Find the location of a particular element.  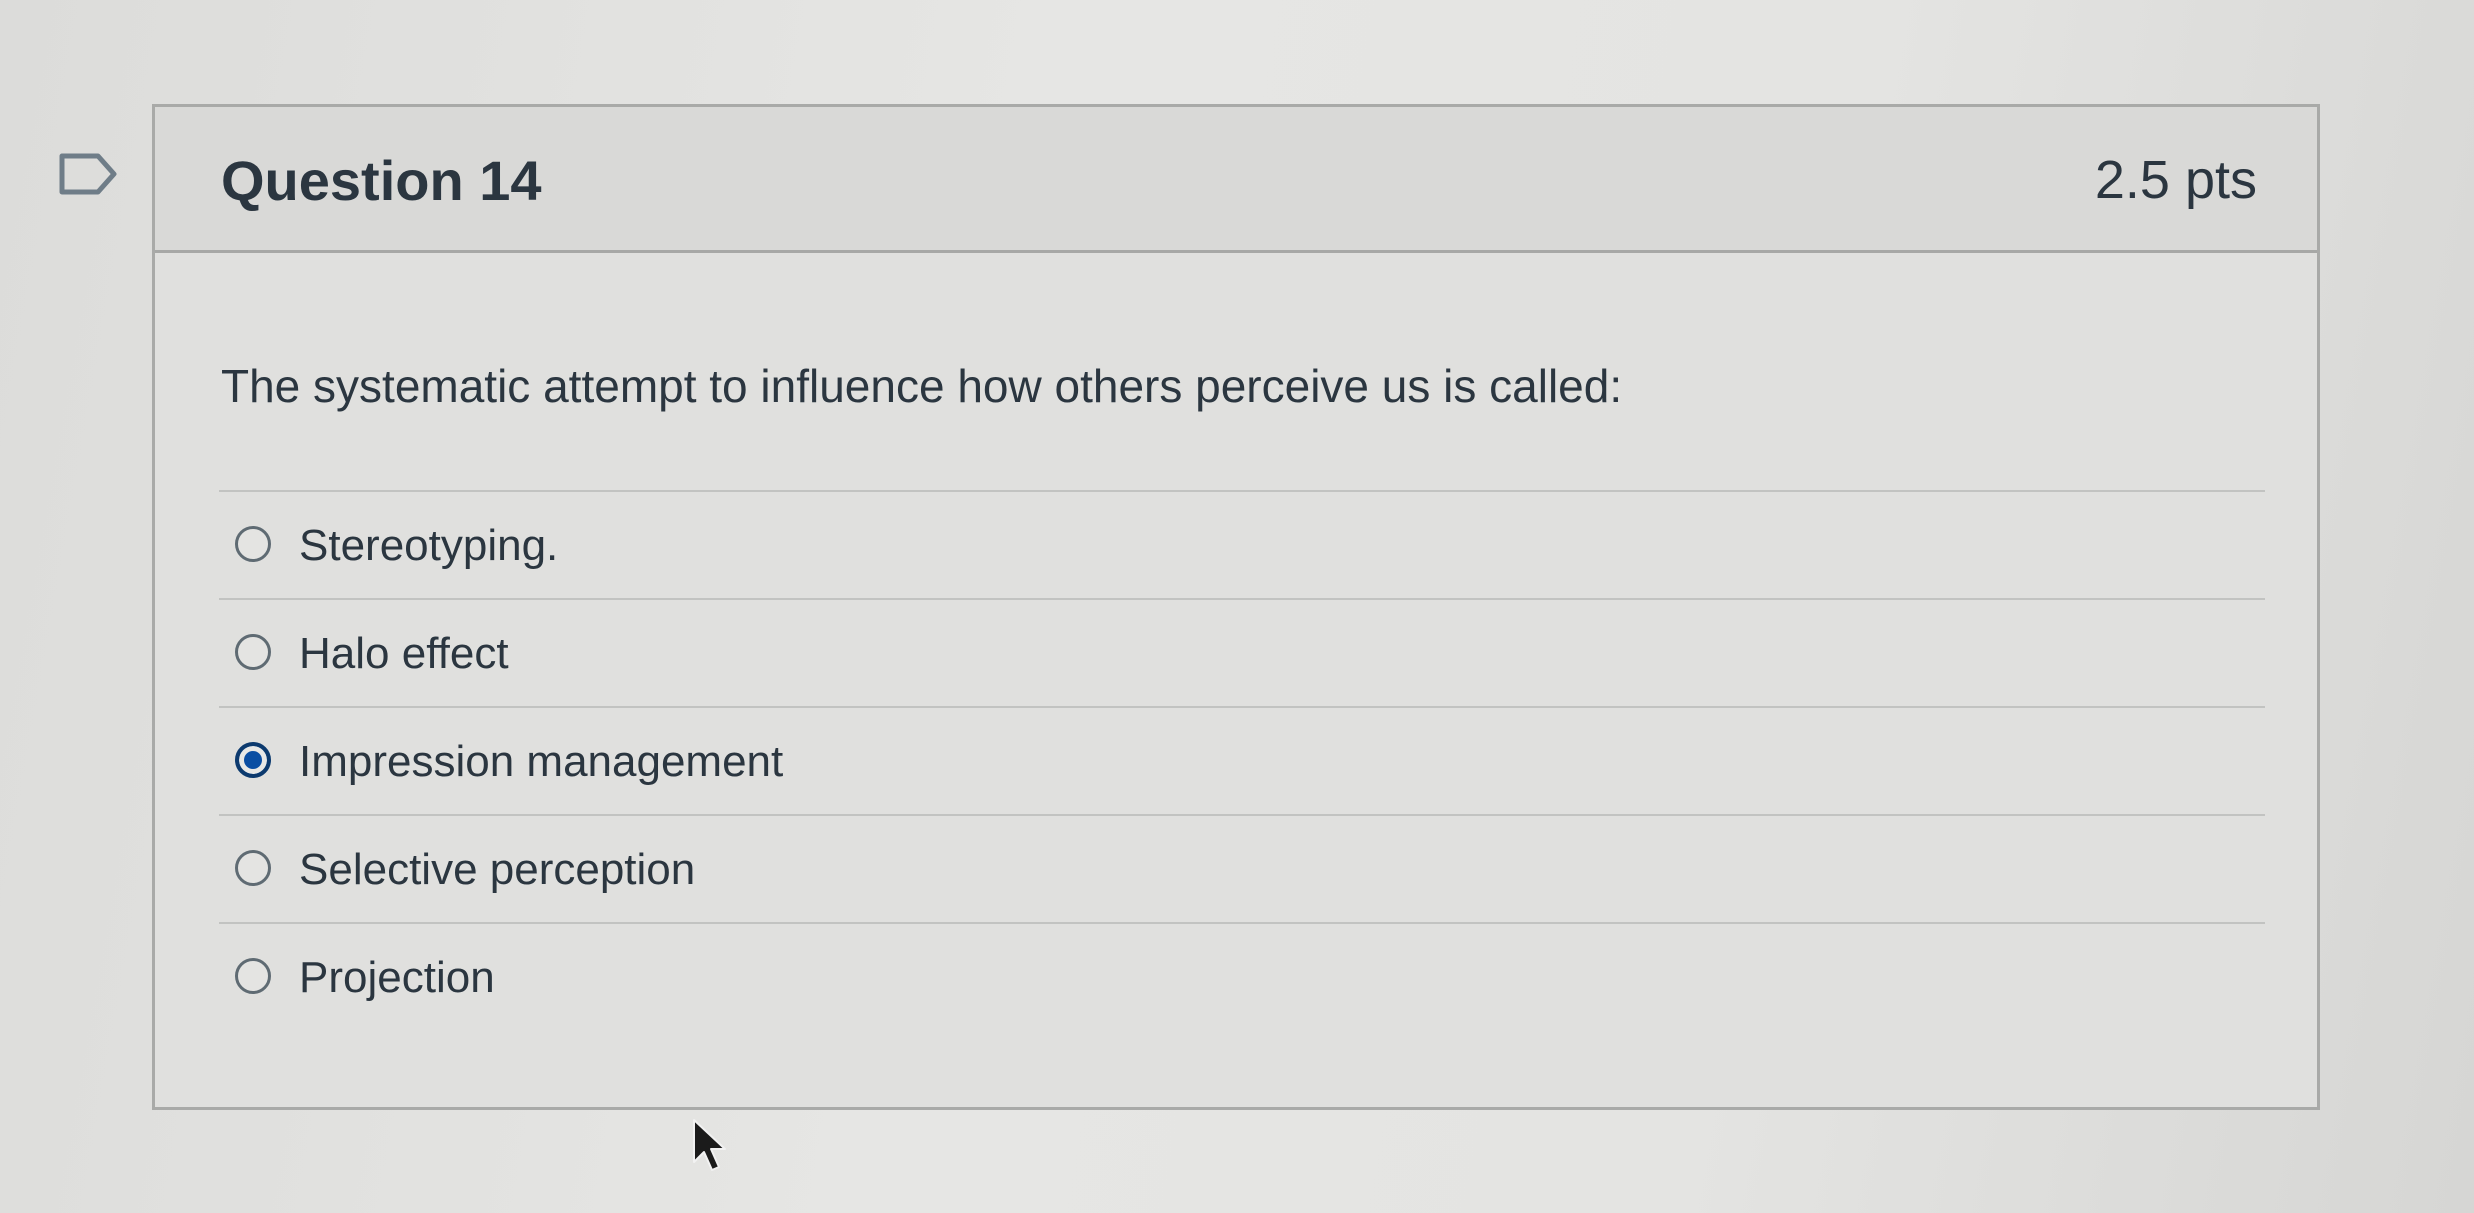

answer-label: Selective perception is located at coordinates (497, 870).